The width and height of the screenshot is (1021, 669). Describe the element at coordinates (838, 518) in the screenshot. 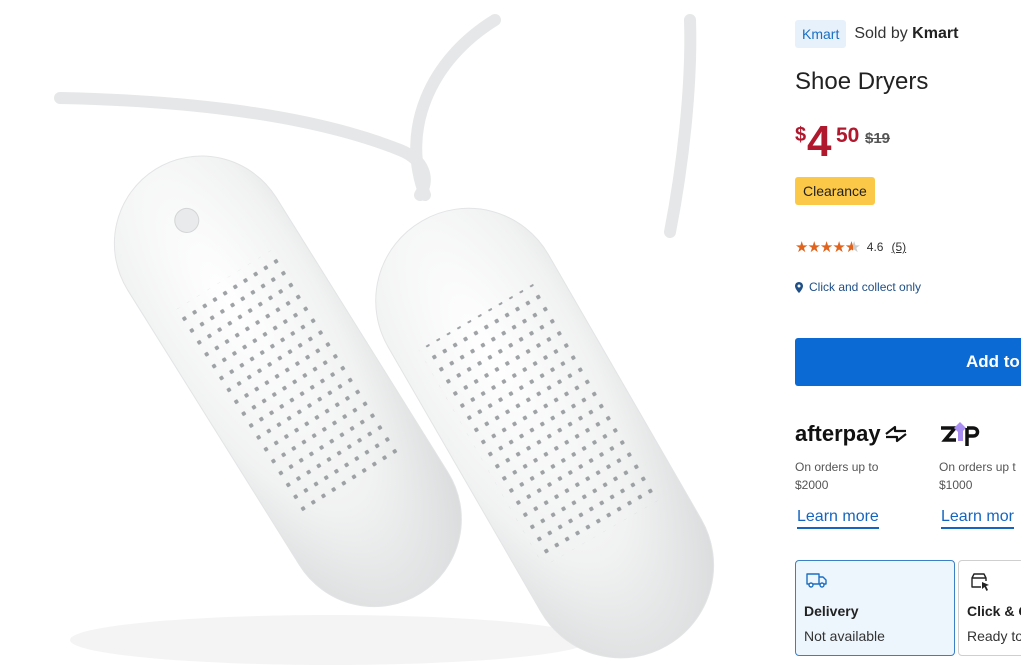

I see `afterpay-learn-more-link: Learn more` at that location.